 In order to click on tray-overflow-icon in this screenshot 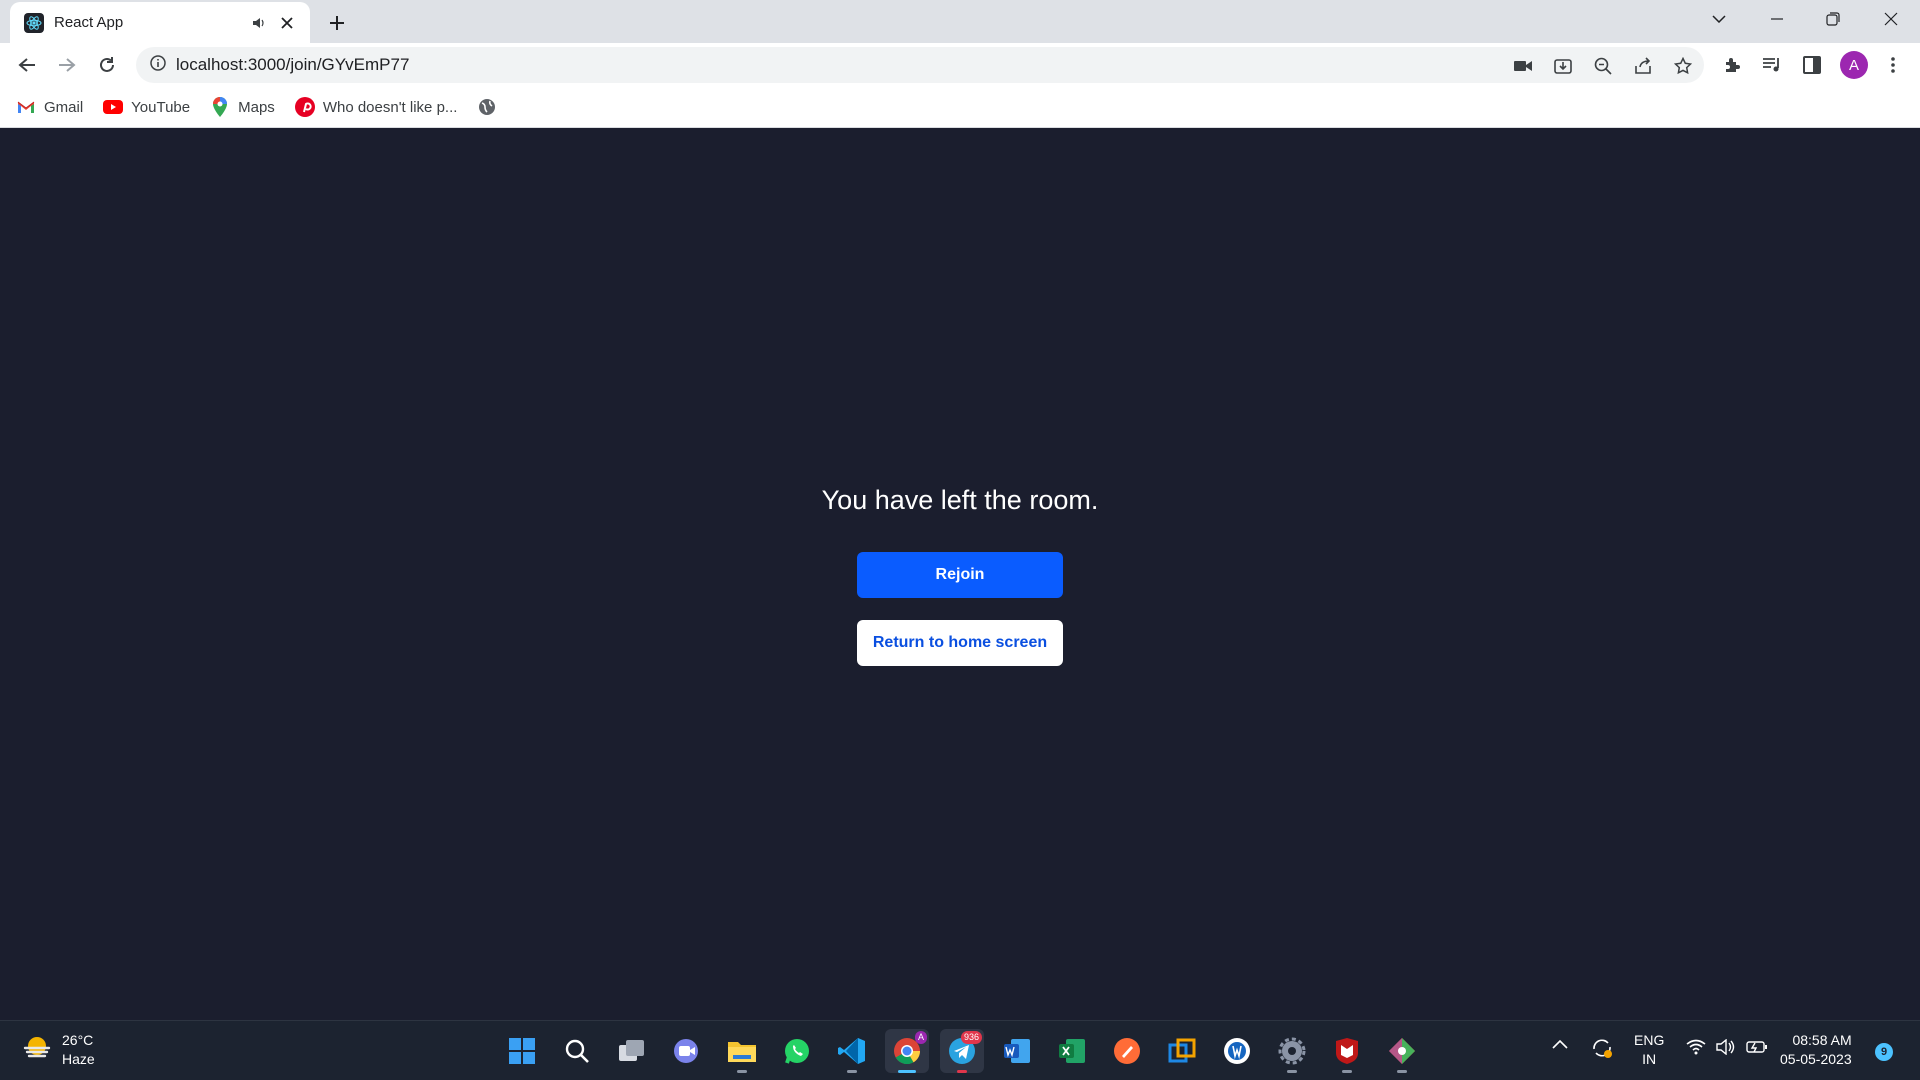, I will do `click(1560, 1044)`.